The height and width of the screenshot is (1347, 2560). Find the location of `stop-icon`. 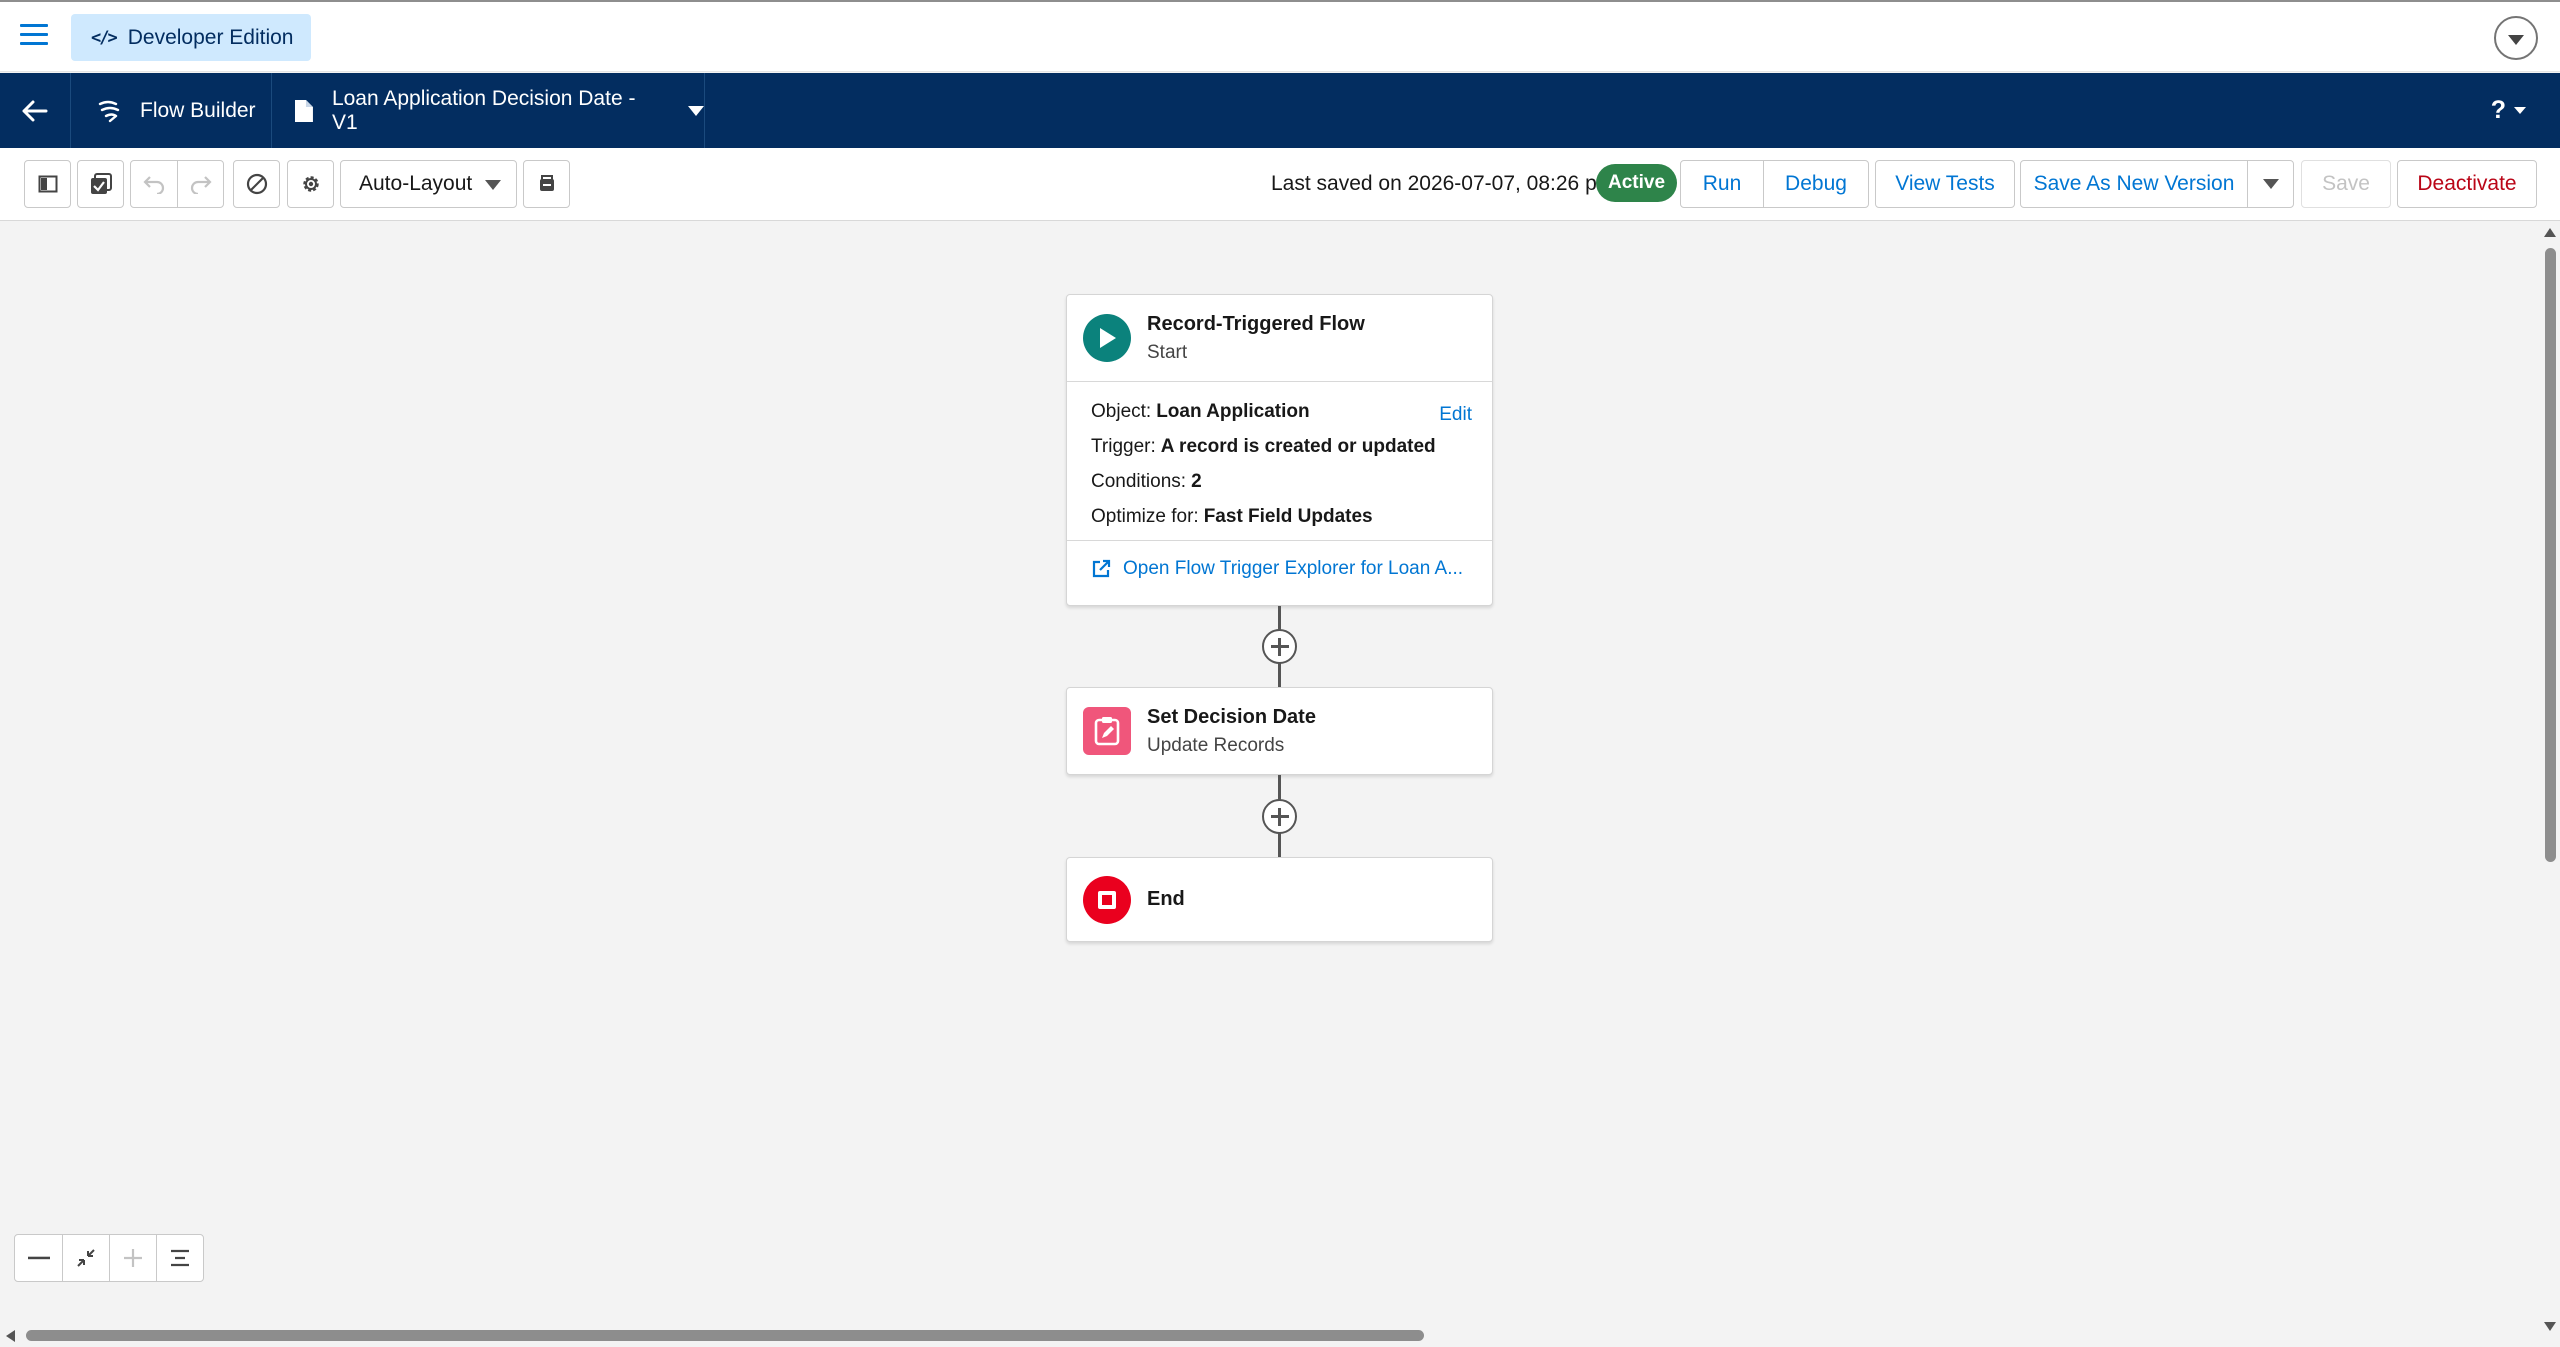

stop-icon is located at coordinates (1107, 899).